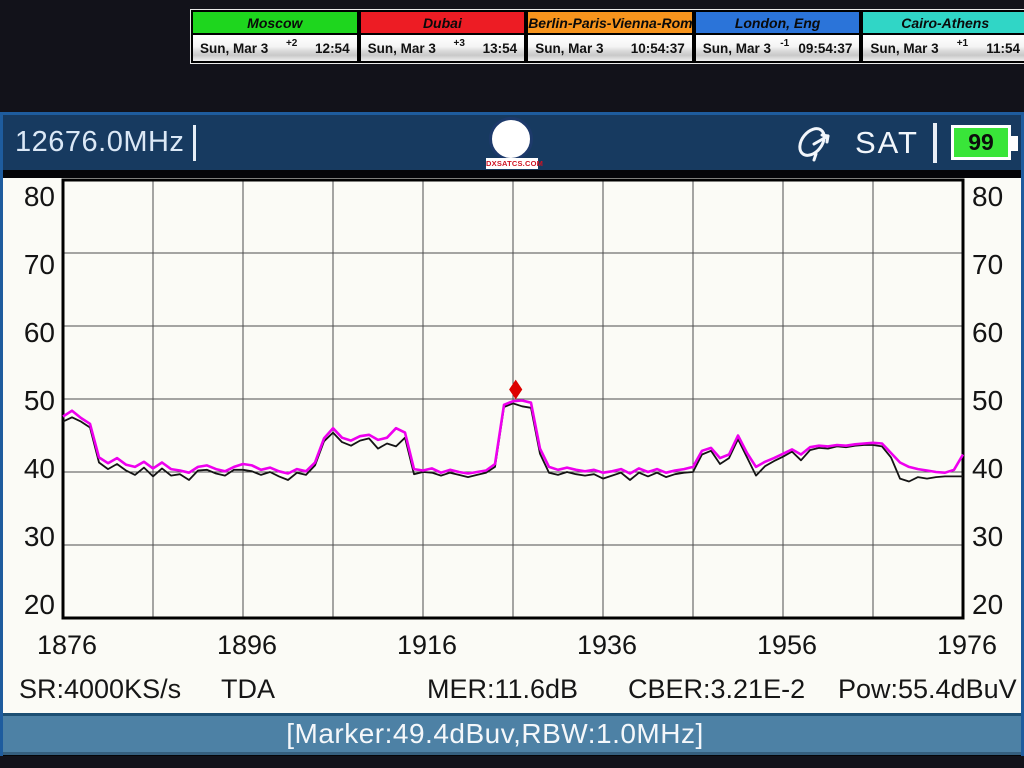 This screenshot has height=768, width=1024. What do you see at coordinates (511, 139) in the screenshot?
I see `logo-circle` at bounding box center [511, 139].